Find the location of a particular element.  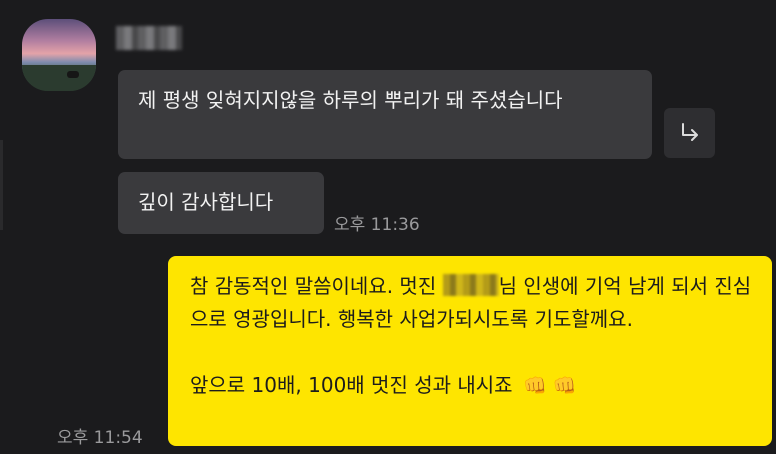

fist-bump-emoji: 👊 👊 is located at coordinates (549, 386).